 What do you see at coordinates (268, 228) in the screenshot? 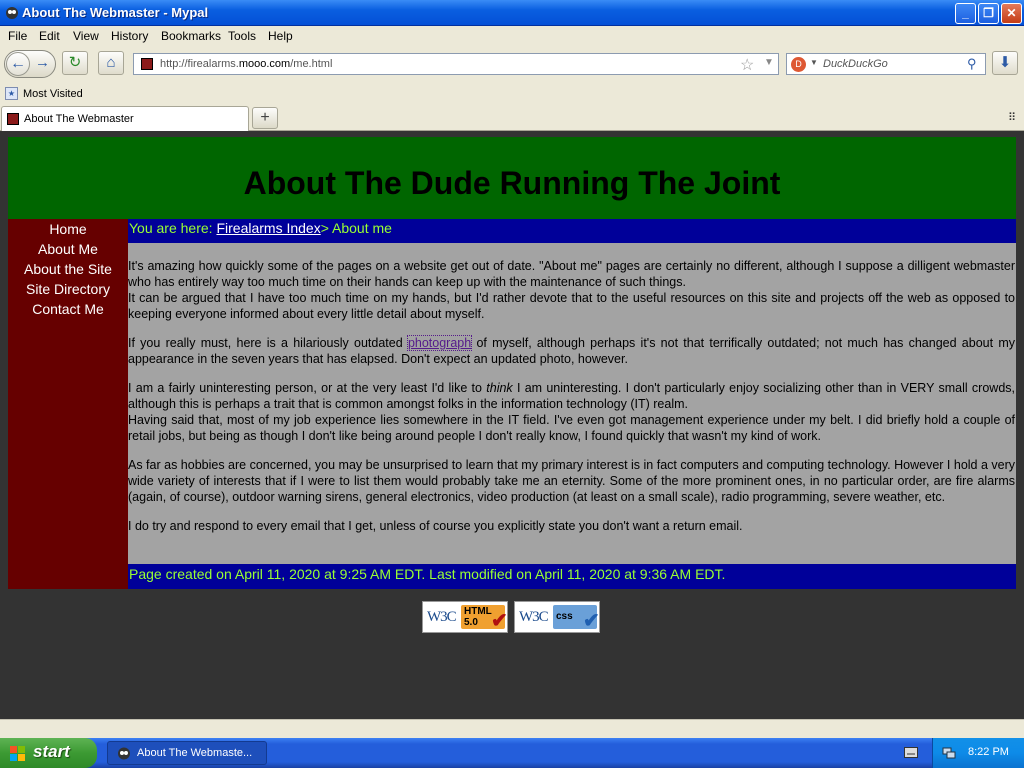
I see `breadcrumb-link-firealarms-index: Firealarms Index` at bounding box center [268, 228].